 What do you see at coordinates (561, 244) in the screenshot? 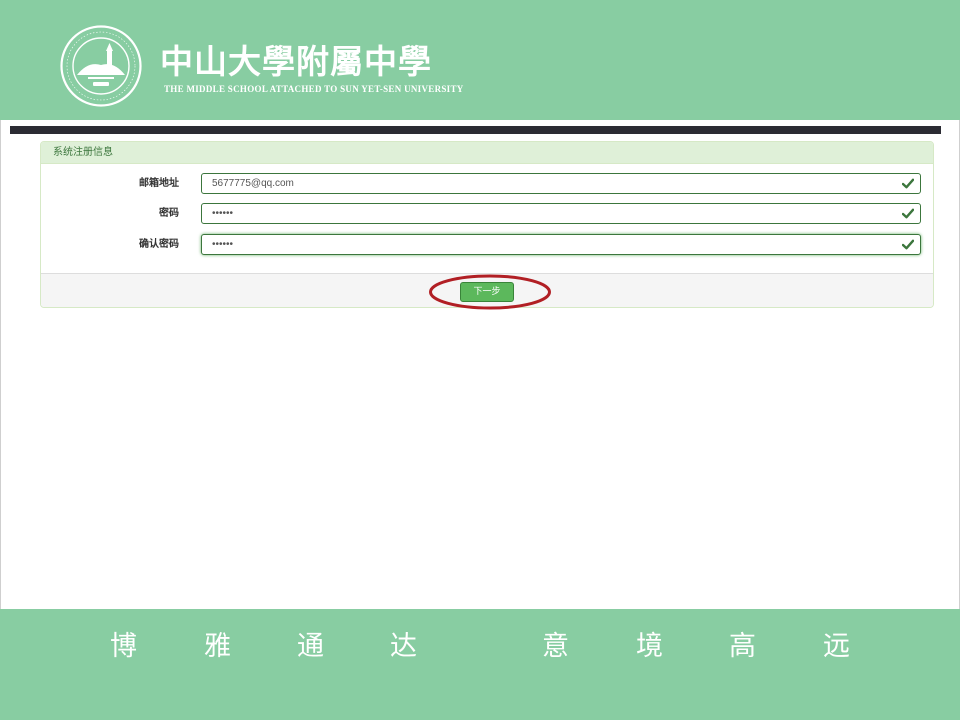
I see `confirm-password-field: ••••••` at bounding box center [561, 244].